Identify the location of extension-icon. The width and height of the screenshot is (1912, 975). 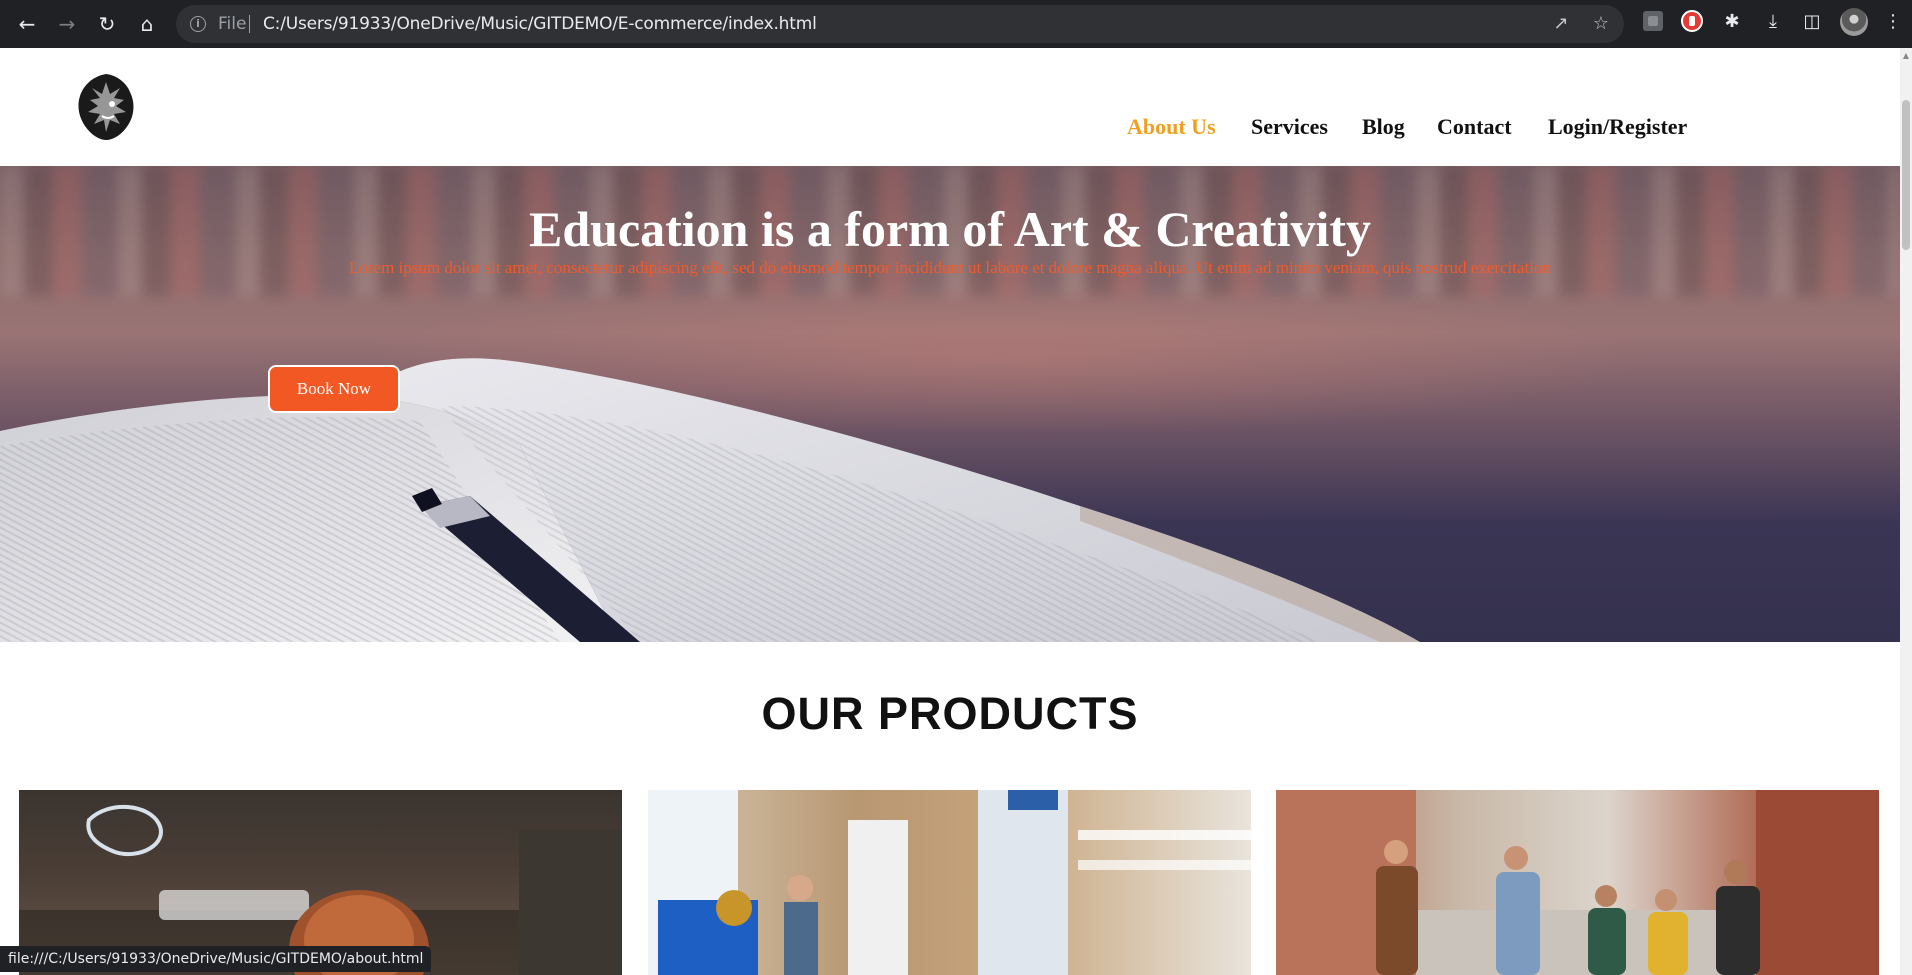
(1653, 21).